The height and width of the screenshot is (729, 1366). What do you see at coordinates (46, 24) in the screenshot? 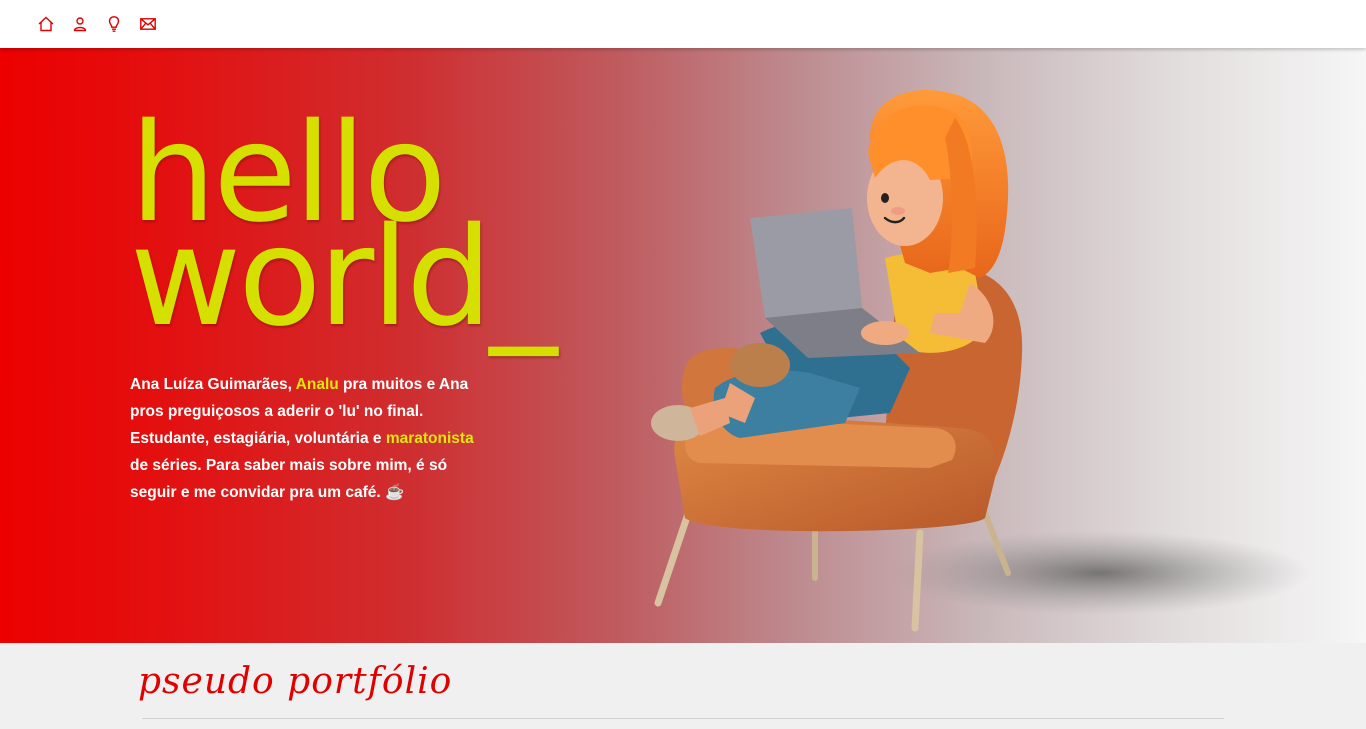
I see `home-icon` at bounding box center [46, 24].